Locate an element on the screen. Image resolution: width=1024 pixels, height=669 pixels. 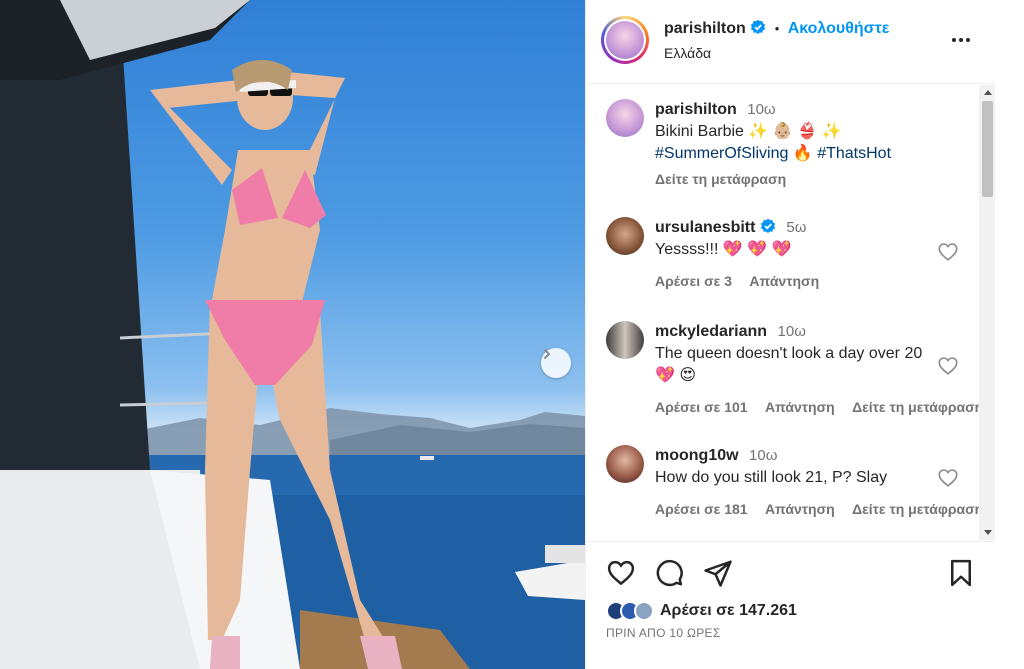
author-avatar-ring is located at coordinates (625, 40).